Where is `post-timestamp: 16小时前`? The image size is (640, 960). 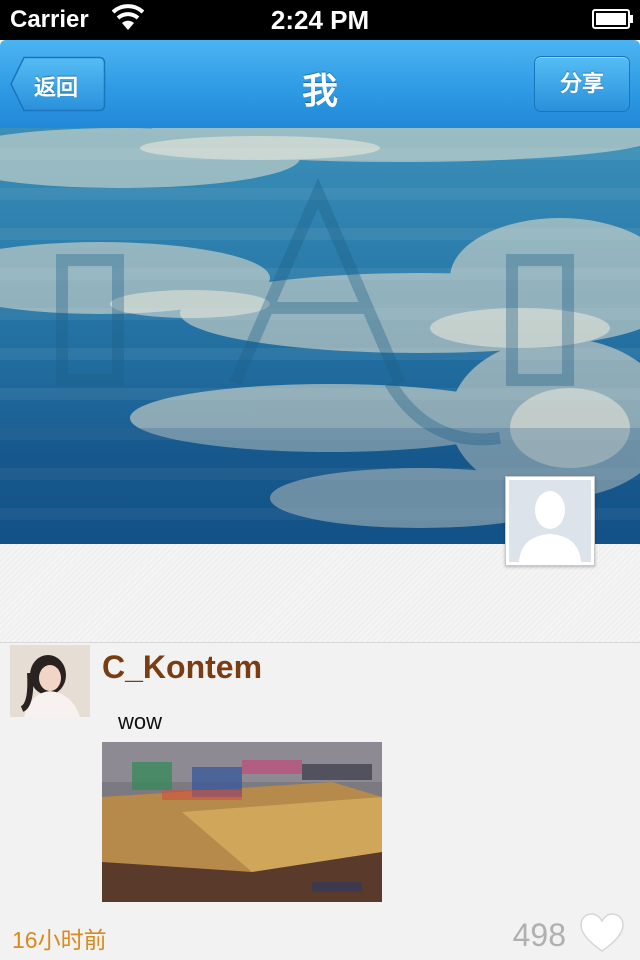
post-timestamp: 16小时前 is located at coordinates (59, 940).